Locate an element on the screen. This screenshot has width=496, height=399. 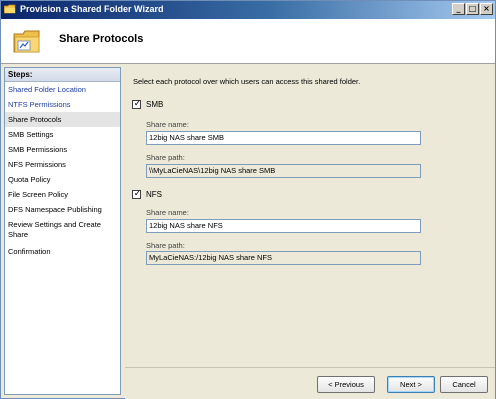
smb-share-path-field: \\MyLaCieNAS\12big NAS share SMB is located at coordinates (283, 171).